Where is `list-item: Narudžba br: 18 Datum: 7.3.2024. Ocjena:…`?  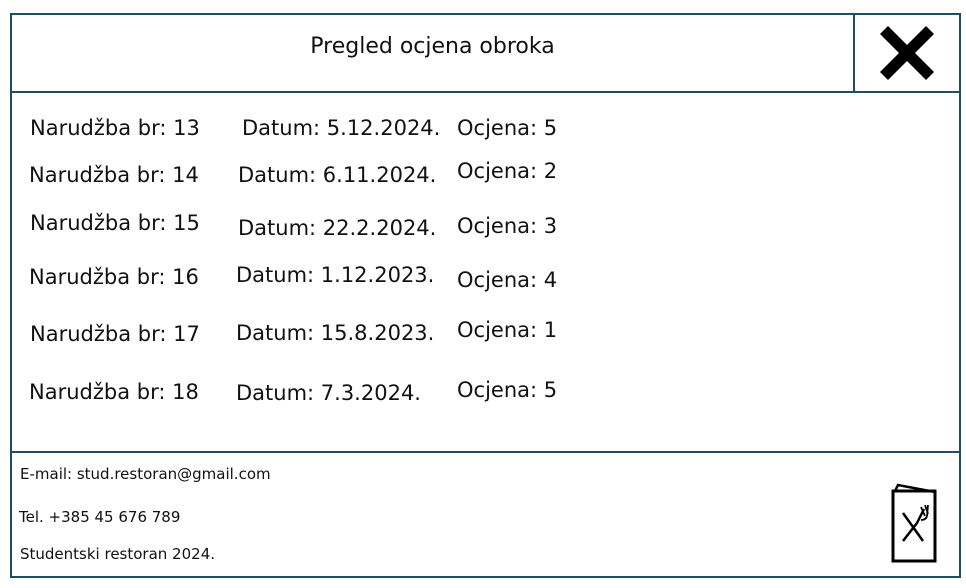 list-item: Narudžba br: 18 Datum: 7.3.2024. Ocjena:… is located at coordinates (485, 396).